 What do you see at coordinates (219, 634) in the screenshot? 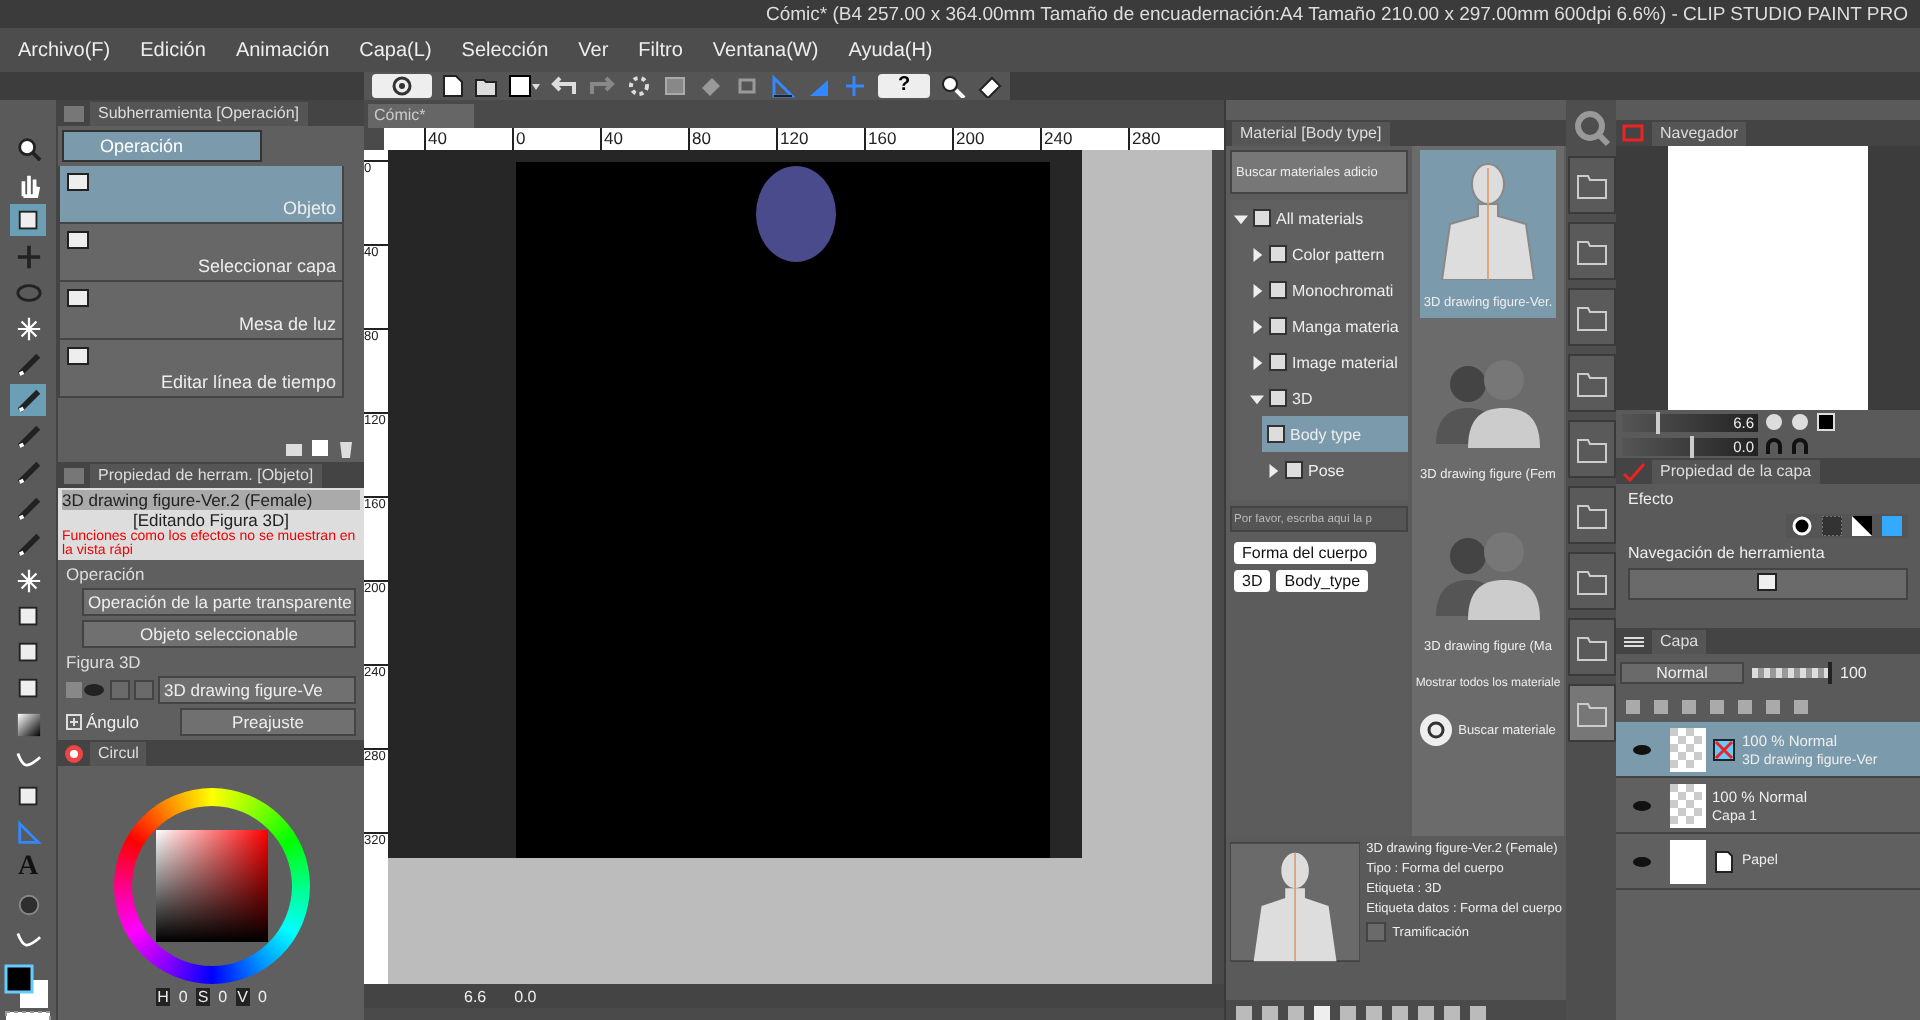
I see `dropdown: Objeto seleccionable` at bounding box center [219, 634].